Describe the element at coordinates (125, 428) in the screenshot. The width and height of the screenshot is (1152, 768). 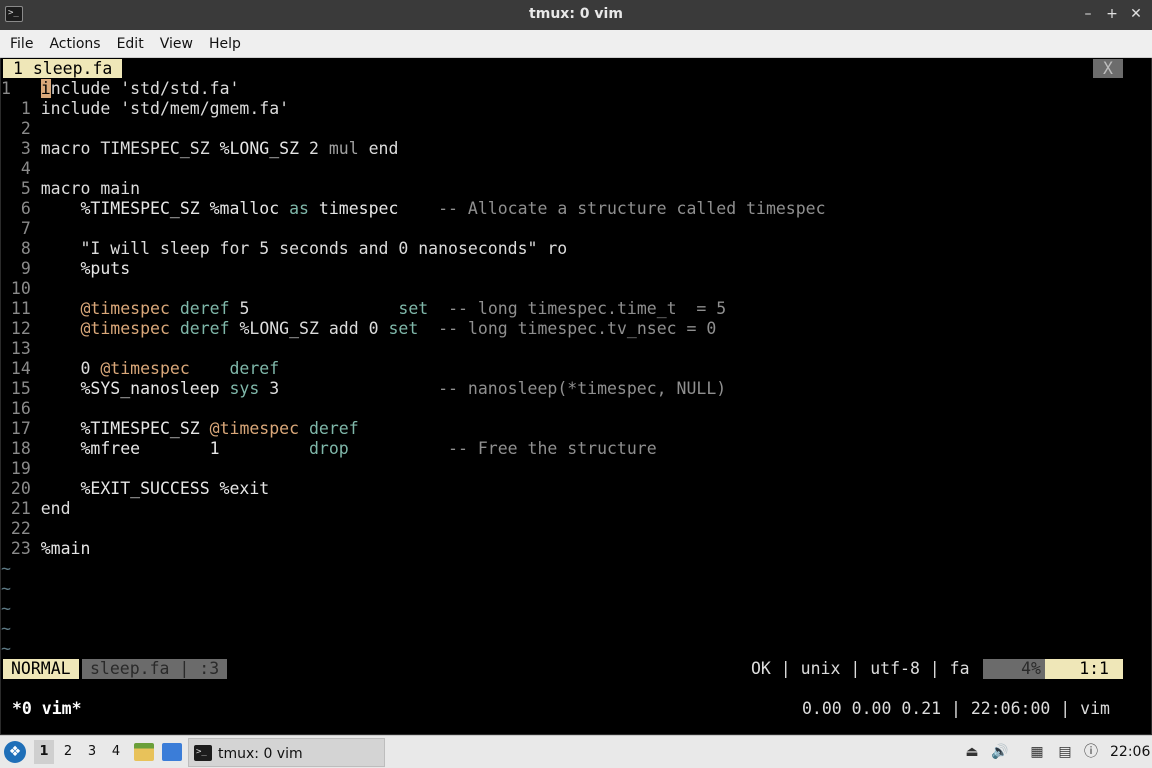
I see `code-token: %TIMESPEC_SZ` at that location.